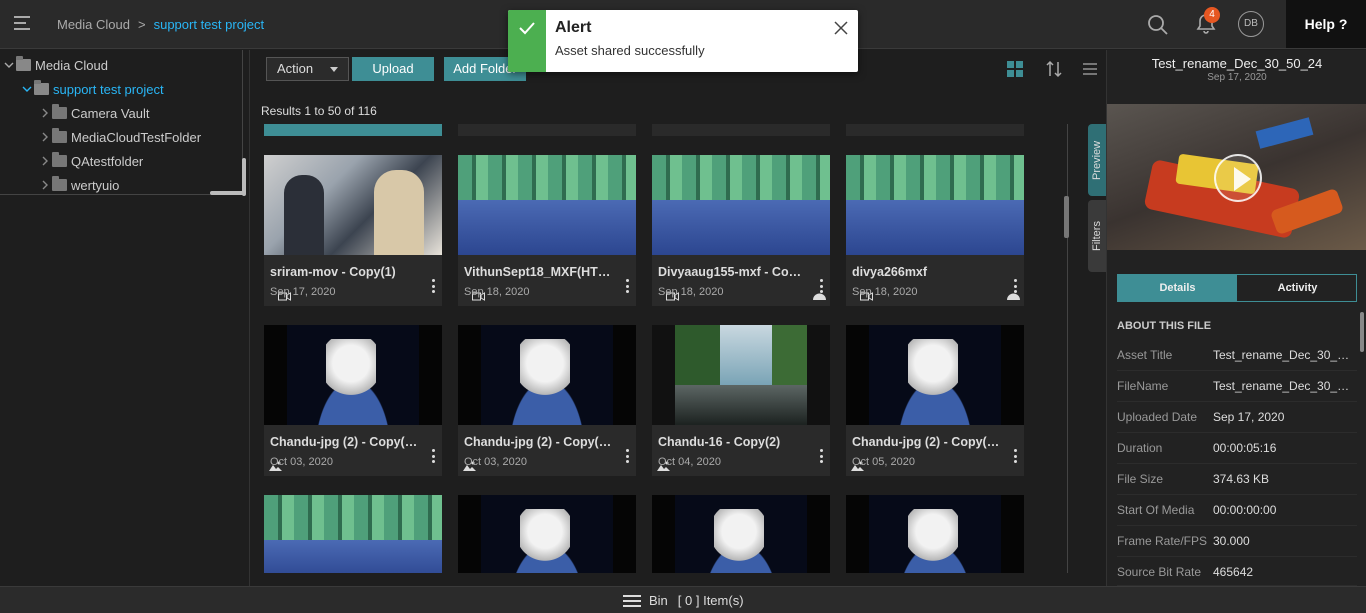 This screenshot has width=1366, height=613. Describe the element at coordinates (689, 462) in the screenshot. I see `asset-date: Oct 04, 2020` at that location.